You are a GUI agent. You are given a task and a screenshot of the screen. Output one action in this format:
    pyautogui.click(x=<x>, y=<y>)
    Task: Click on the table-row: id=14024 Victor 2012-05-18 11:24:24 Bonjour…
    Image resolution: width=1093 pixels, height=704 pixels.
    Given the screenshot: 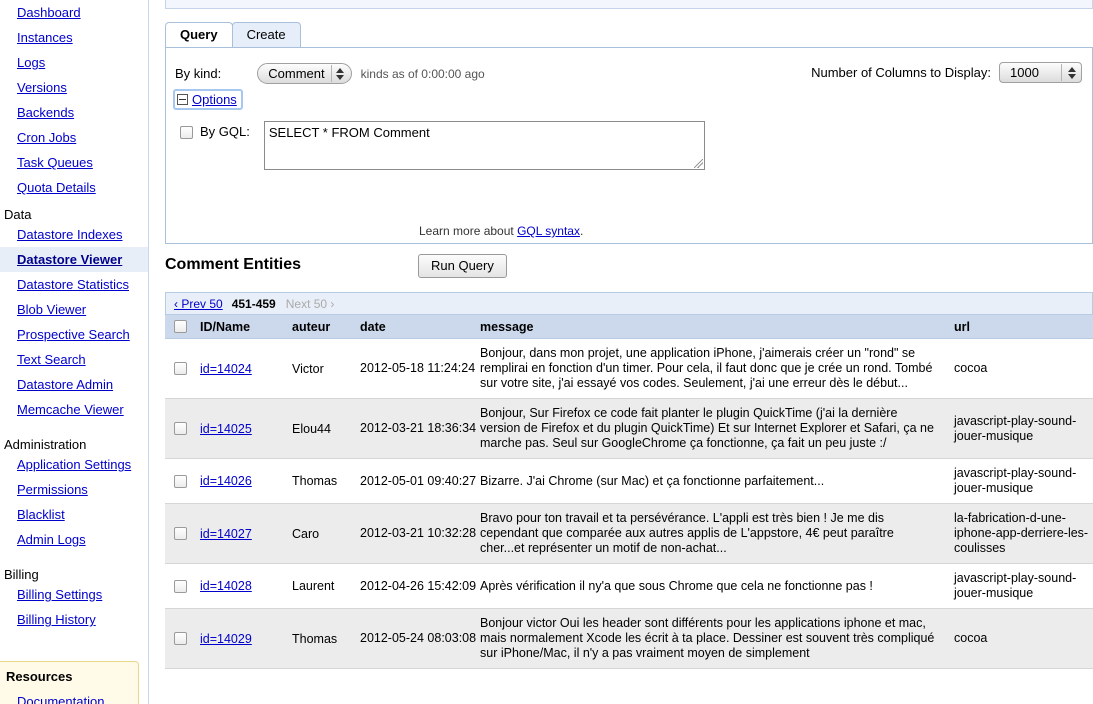 What is the action you would take?
    pyautogui.click(x=629, y=368)
    